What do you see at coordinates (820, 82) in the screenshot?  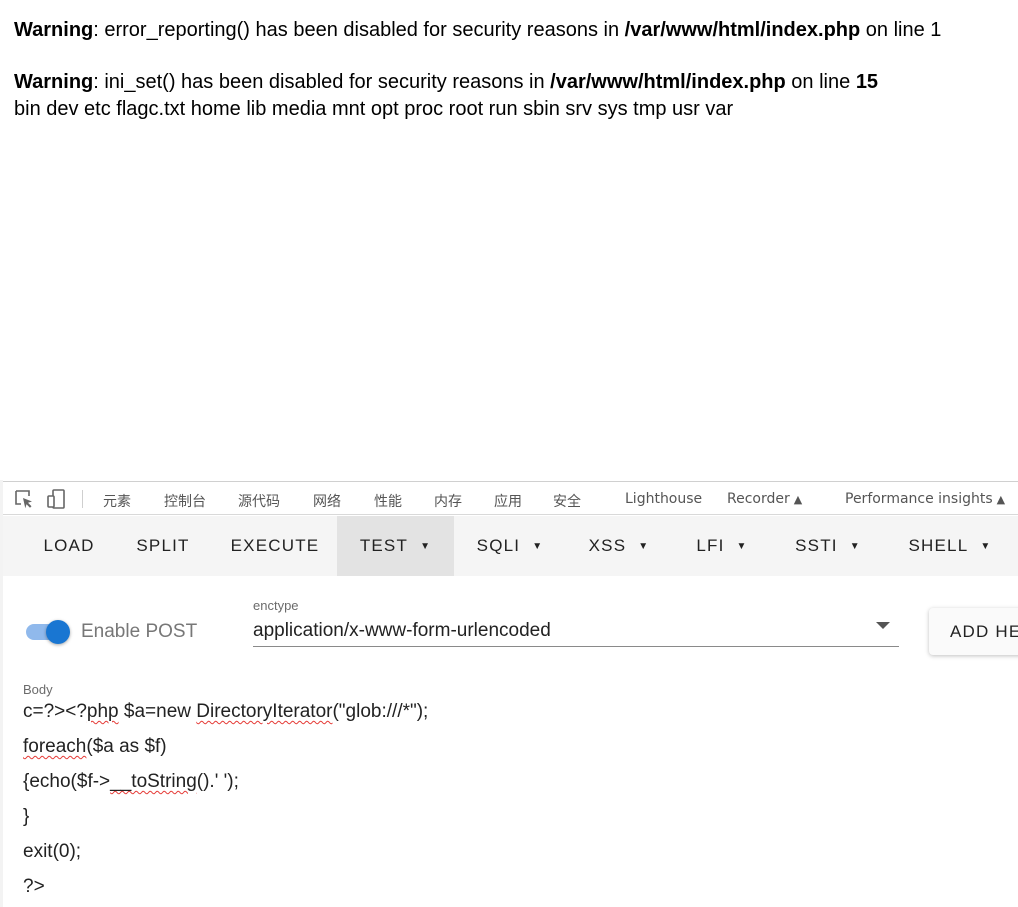 I see `warning-suffix: on line` at bounding box center [820, 82].